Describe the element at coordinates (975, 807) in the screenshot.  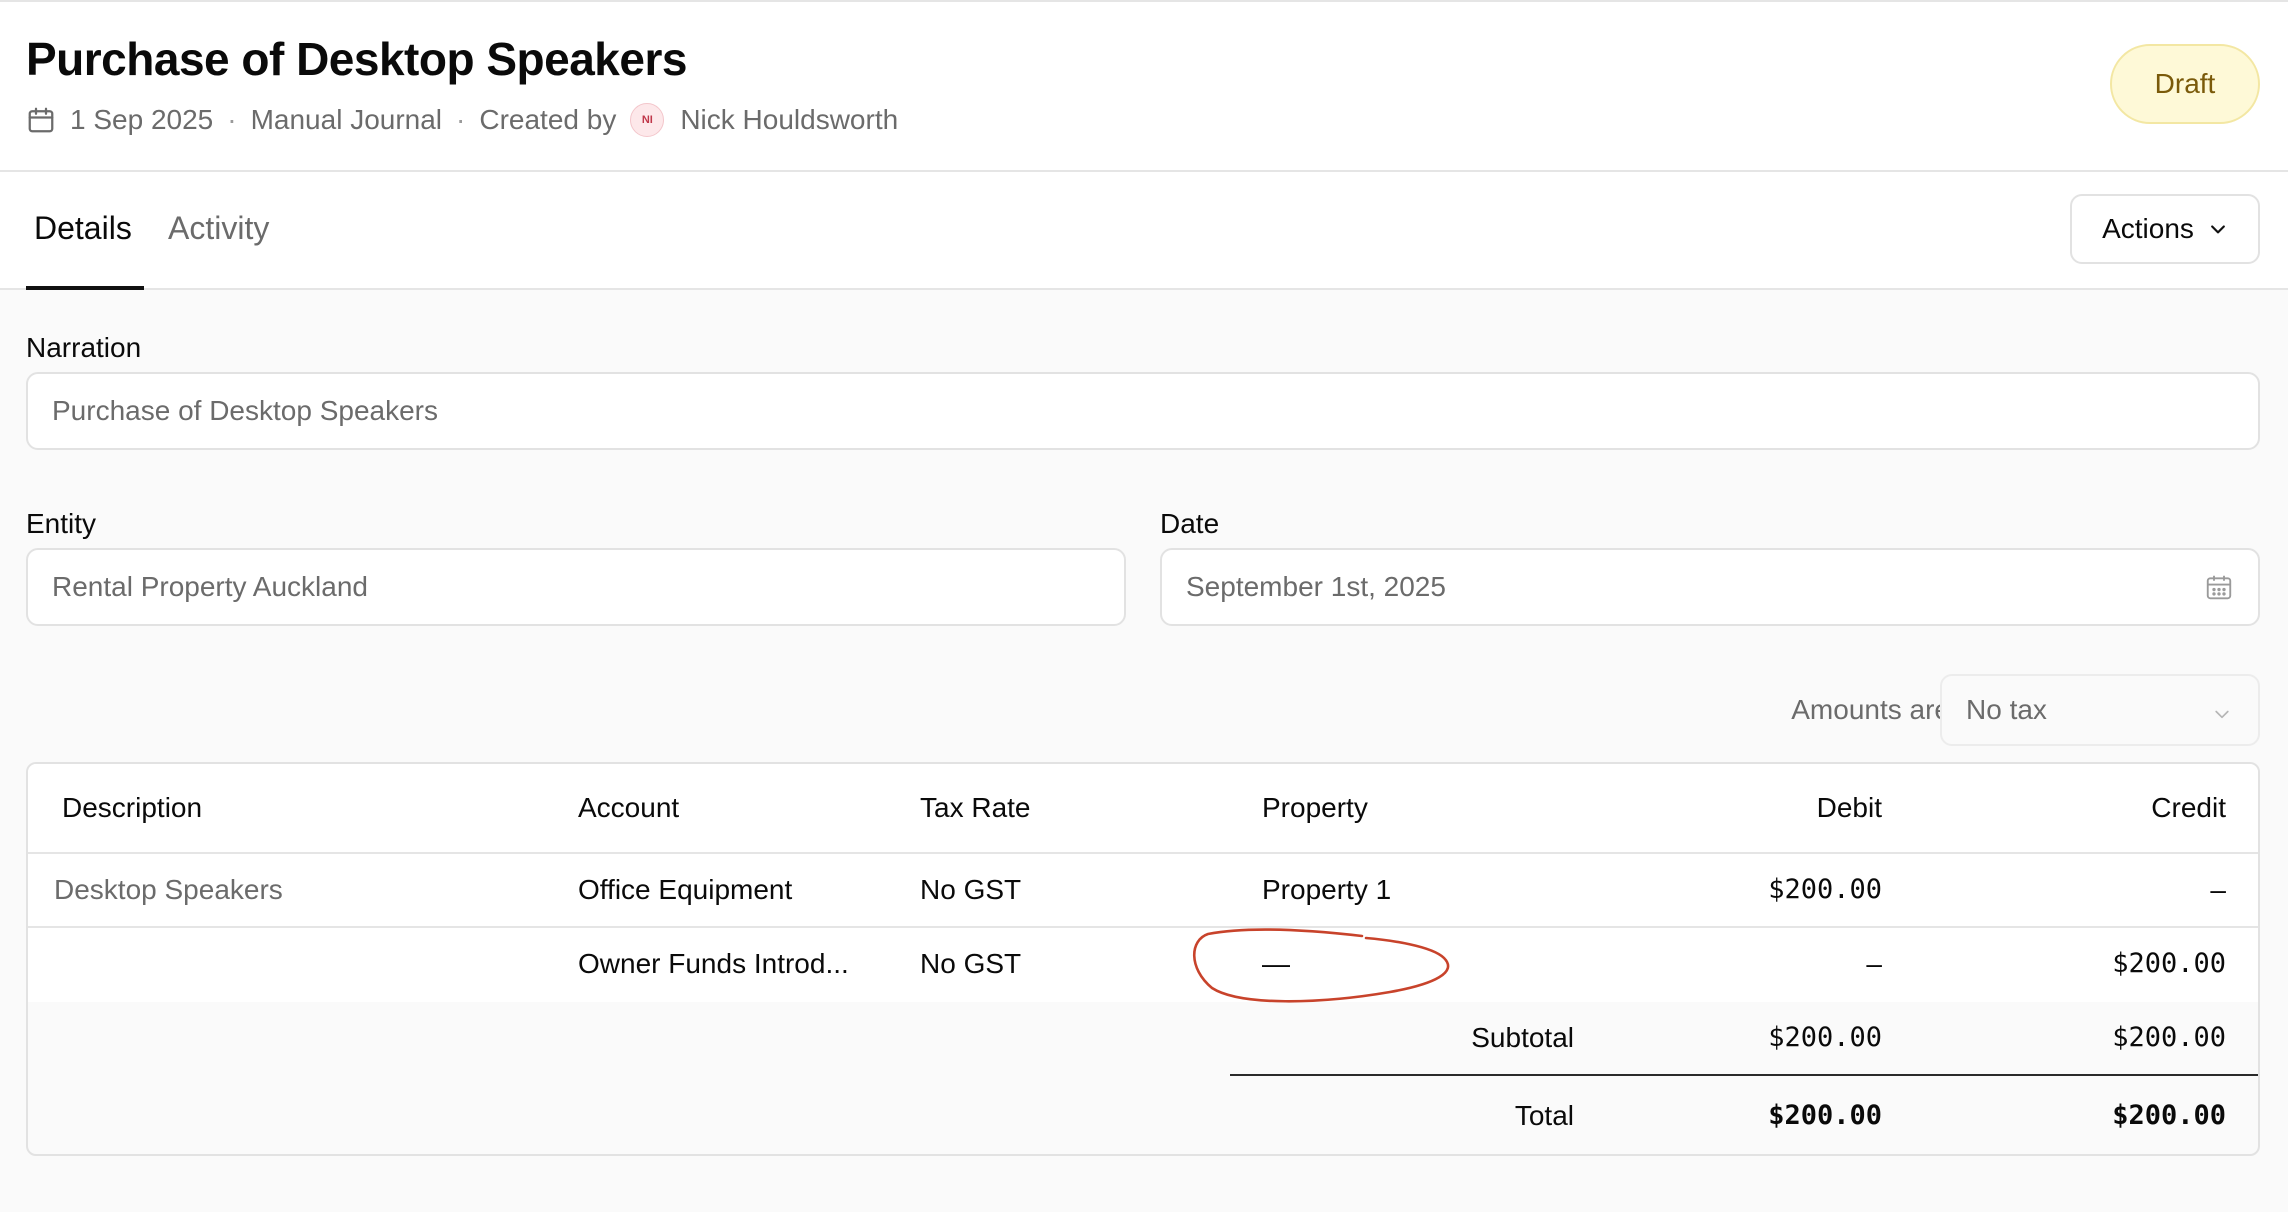
I see `column-header-tax-rate: Tax Rate` at that location.